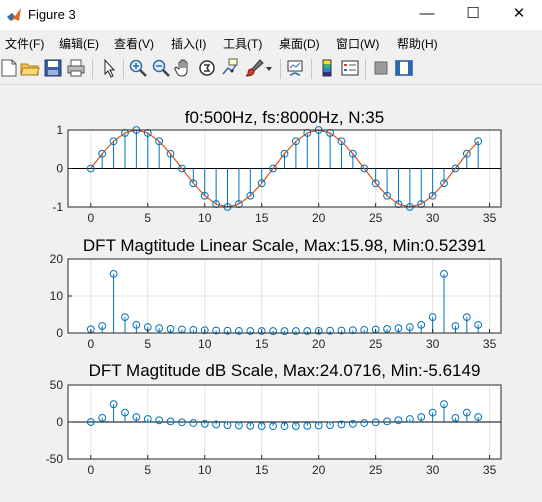  What do you see at coordinates (242, 43) in the screenshot?
I see `menu-tools: 工具(T)` at bounding box center [242, 43].